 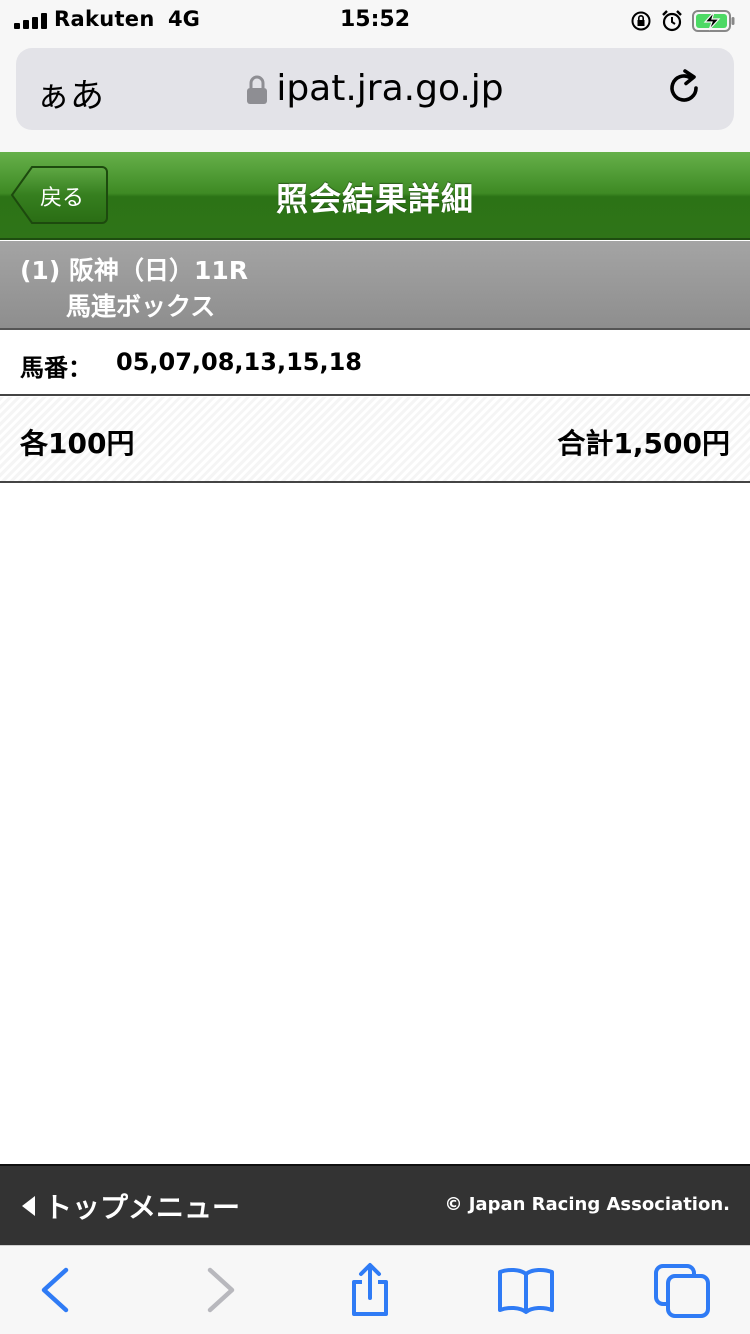 What do you see at coordinates (370, 1290) in the screenshot?
I see `share-icon` at bounding box center [370, 1290].